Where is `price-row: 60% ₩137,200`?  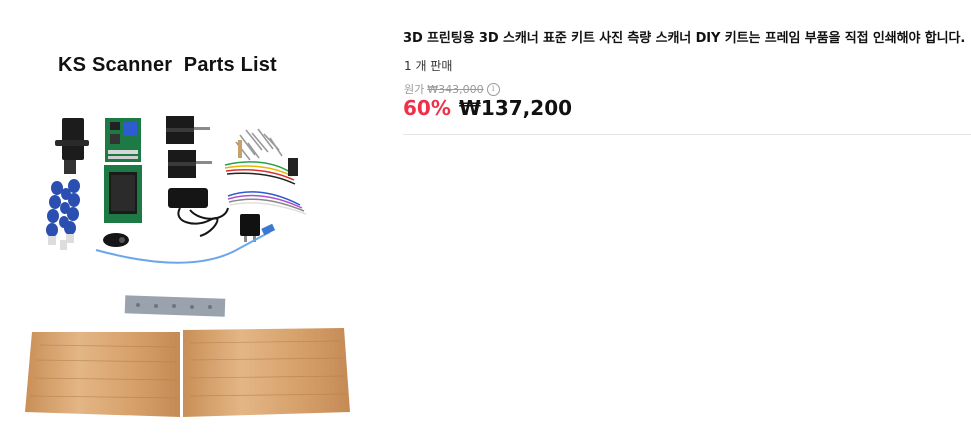
price-row: 60% ₩137,200 is located at coordinates (487, 108).